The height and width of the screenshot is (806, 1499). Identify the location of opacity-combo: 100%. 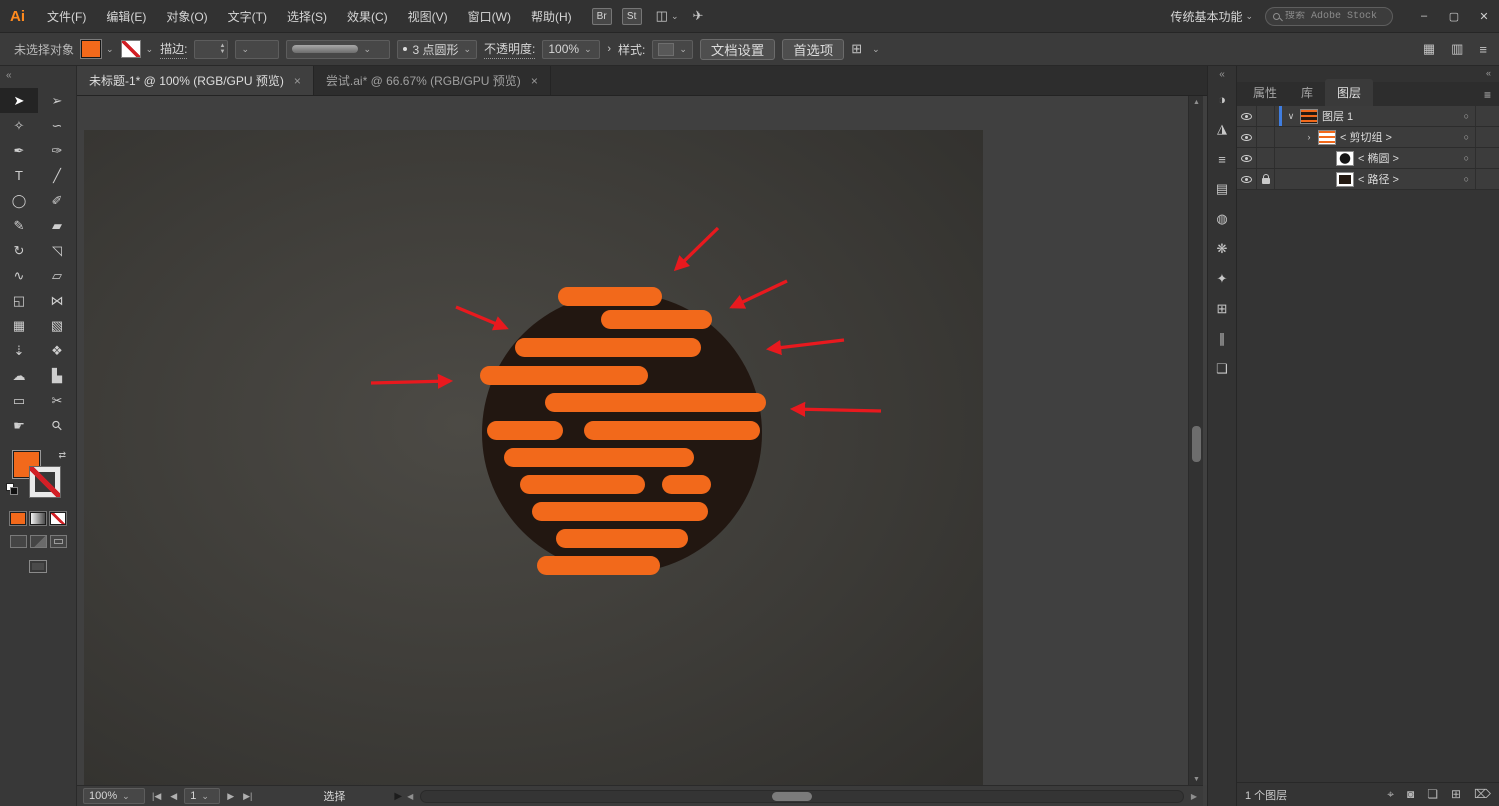
(571, 49).